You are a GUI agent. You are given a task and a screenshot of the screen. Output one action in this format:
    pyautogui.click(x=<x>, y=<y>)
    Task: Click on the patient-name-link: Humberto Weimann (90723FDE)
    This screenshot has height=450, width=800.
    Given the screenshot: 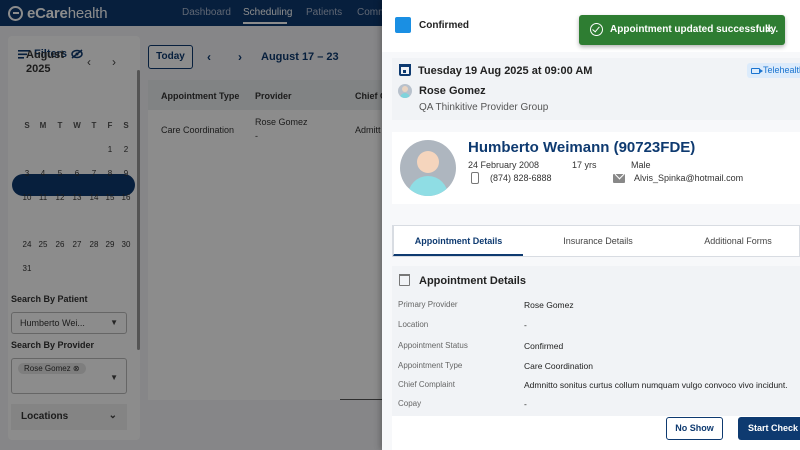 What is the action you would take?
    pyautogui.click(x=581, y=147)
    